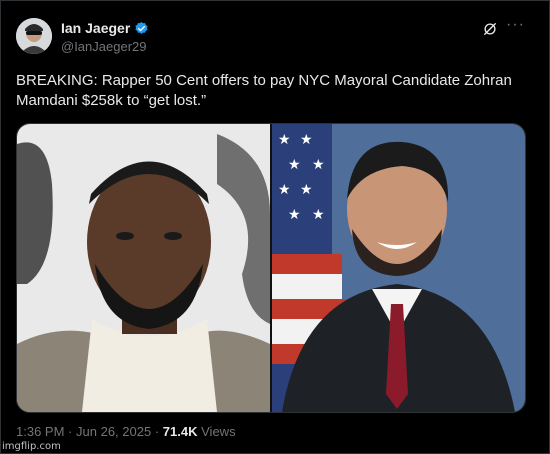  Describe the element at coordinates (515, 25) in the screenshot. I see `more-icon: ···` at that location.